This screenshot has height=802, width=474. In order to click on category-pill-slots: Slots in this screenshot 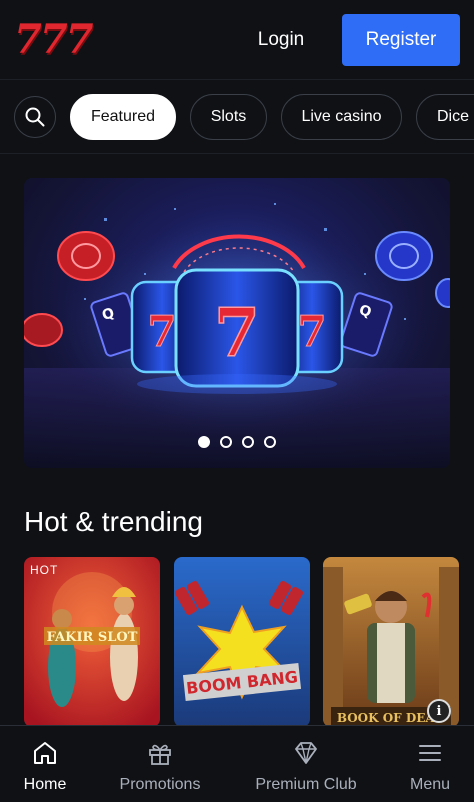, I will do `click(228, 117)`.